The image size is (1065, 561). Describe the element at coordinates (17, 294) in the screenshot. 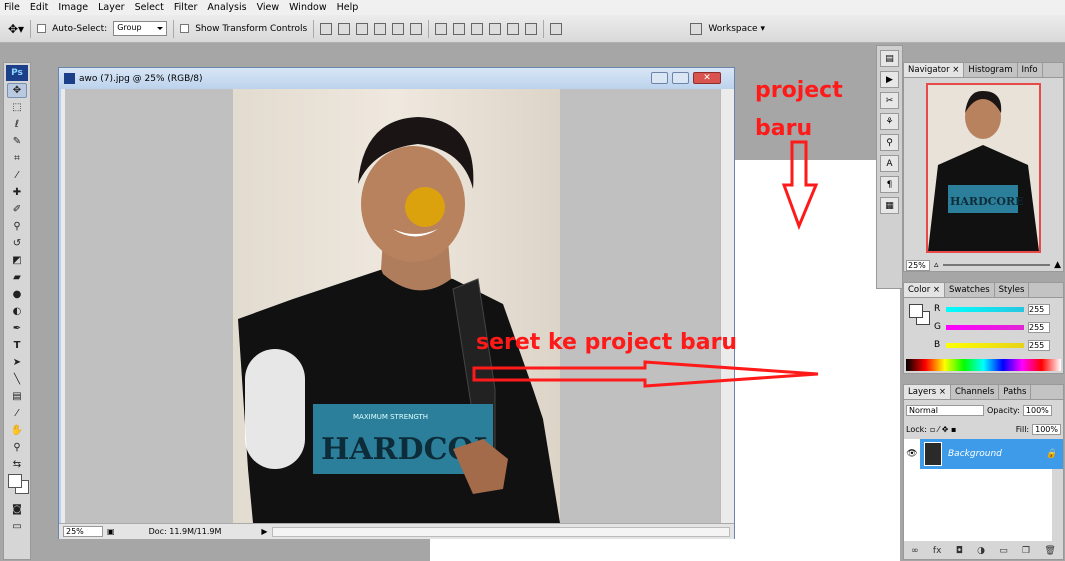

I see `blur-tool-icon: ●` at that location.